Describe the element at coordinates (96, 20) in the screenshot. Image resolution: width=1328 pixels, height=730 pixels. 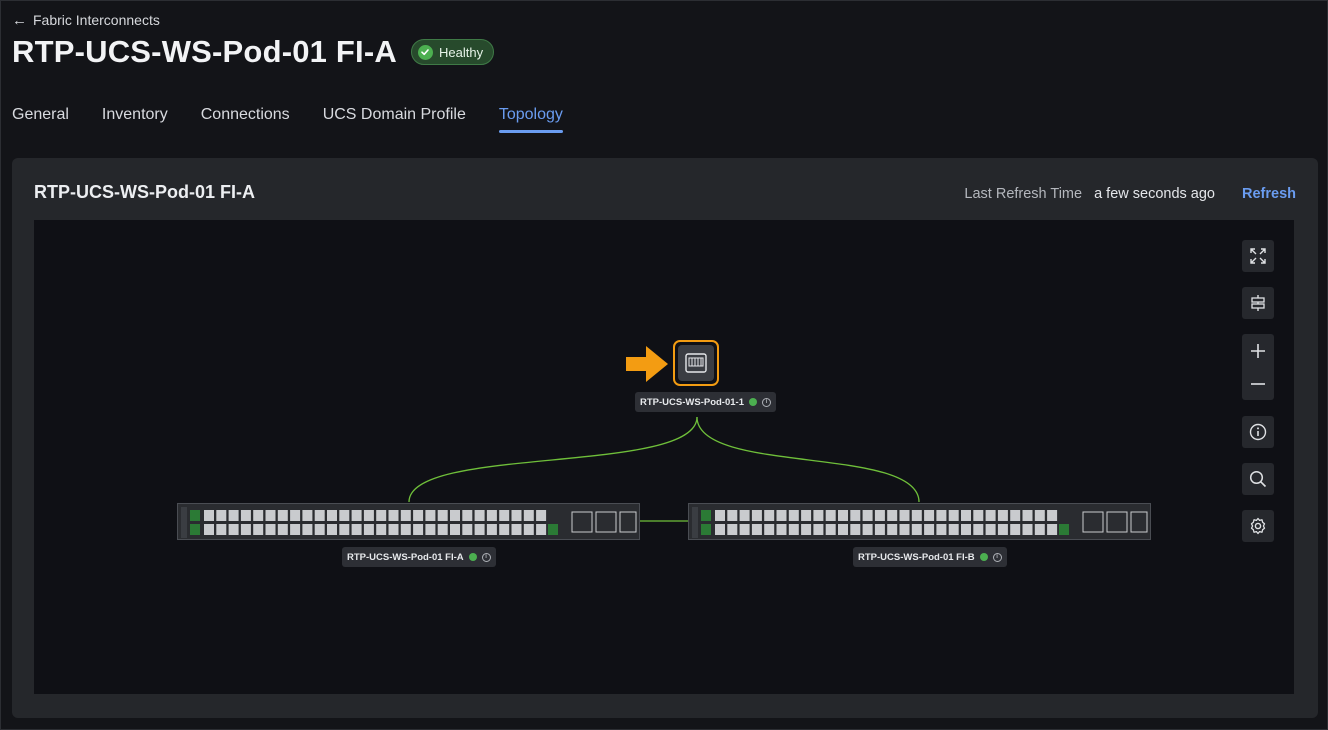
I see `back-link-label: Fabric Interconnects` at that location.